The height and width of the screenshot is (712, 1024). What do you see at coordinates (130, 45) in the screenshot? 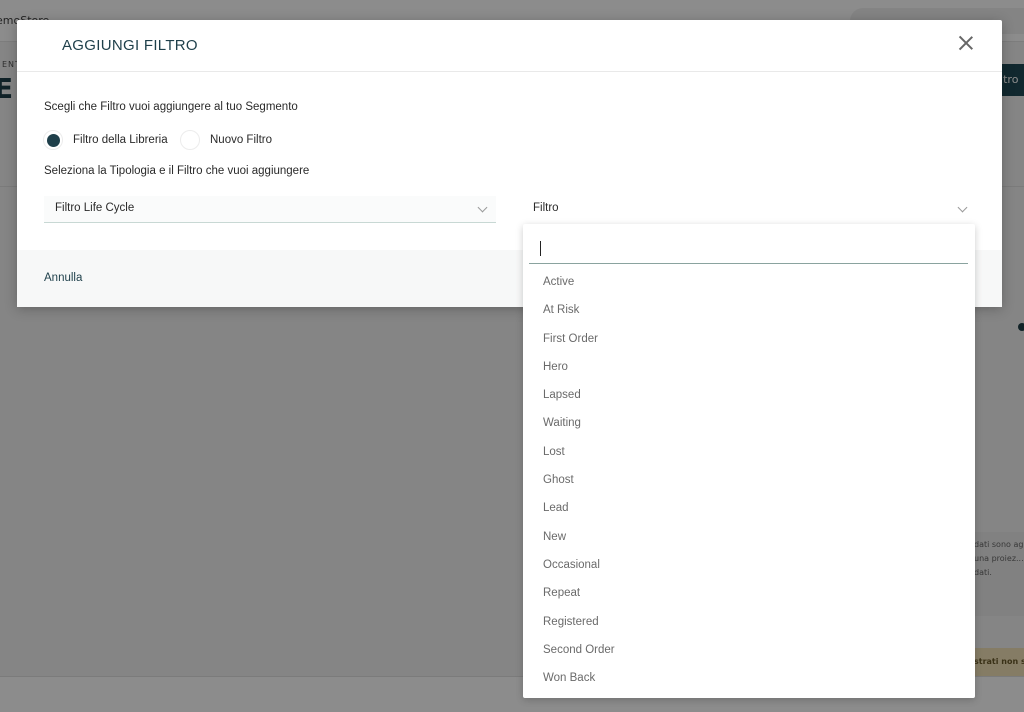
I see `modal-title: AGGIUNGI FILTRO` at bounding box center [130, 45].